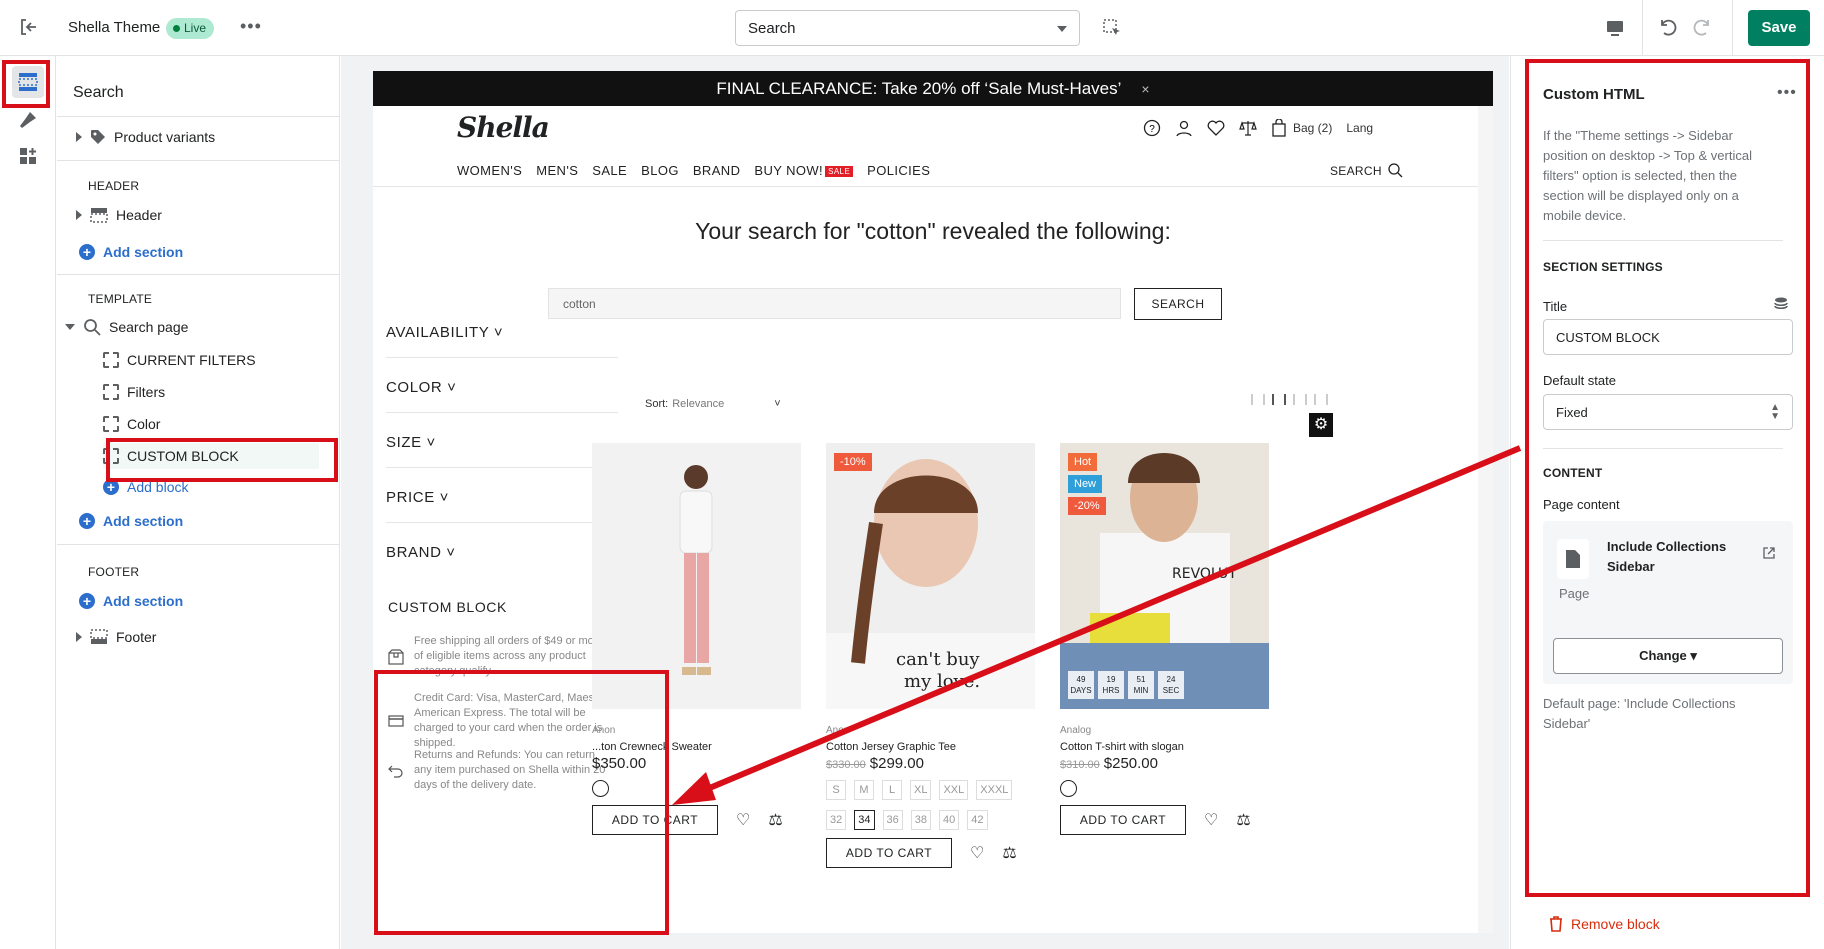  What do you see at coordinates (1145, 89) in the screenshot?
I see `close-icon: ×` at bounding box center [1145, 89].